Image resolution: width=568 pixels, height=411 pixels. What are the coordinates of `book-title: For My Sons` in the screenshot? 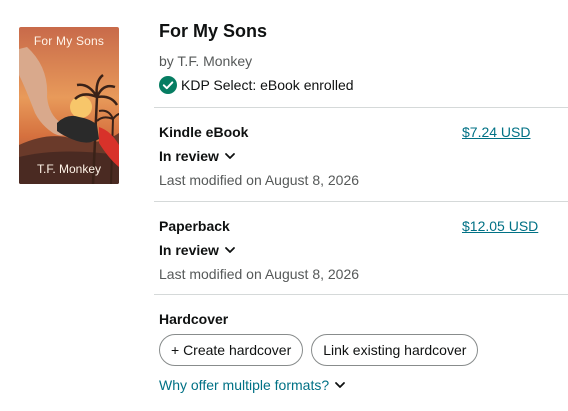 It's located at (213, 31).